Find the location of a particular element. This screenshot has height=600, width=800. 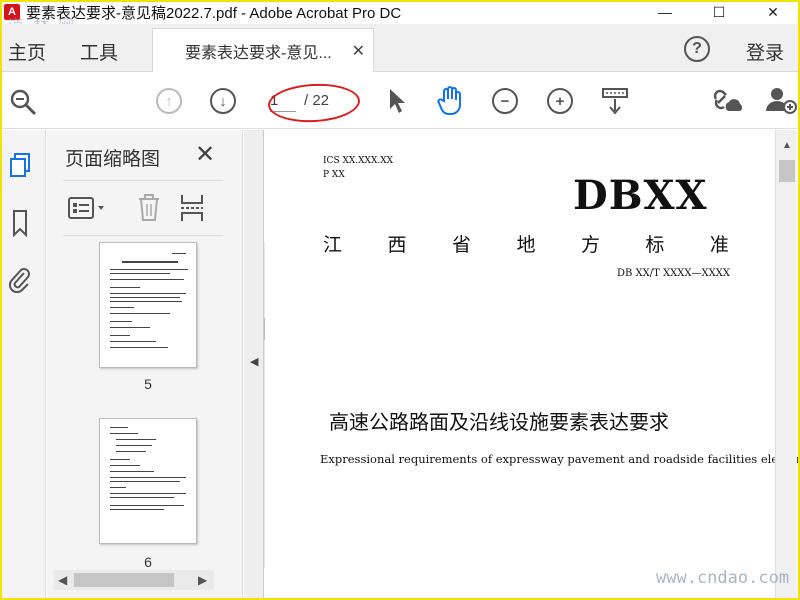

collapse-arrow-icon: ◀ is located at coordinates (254, 362).